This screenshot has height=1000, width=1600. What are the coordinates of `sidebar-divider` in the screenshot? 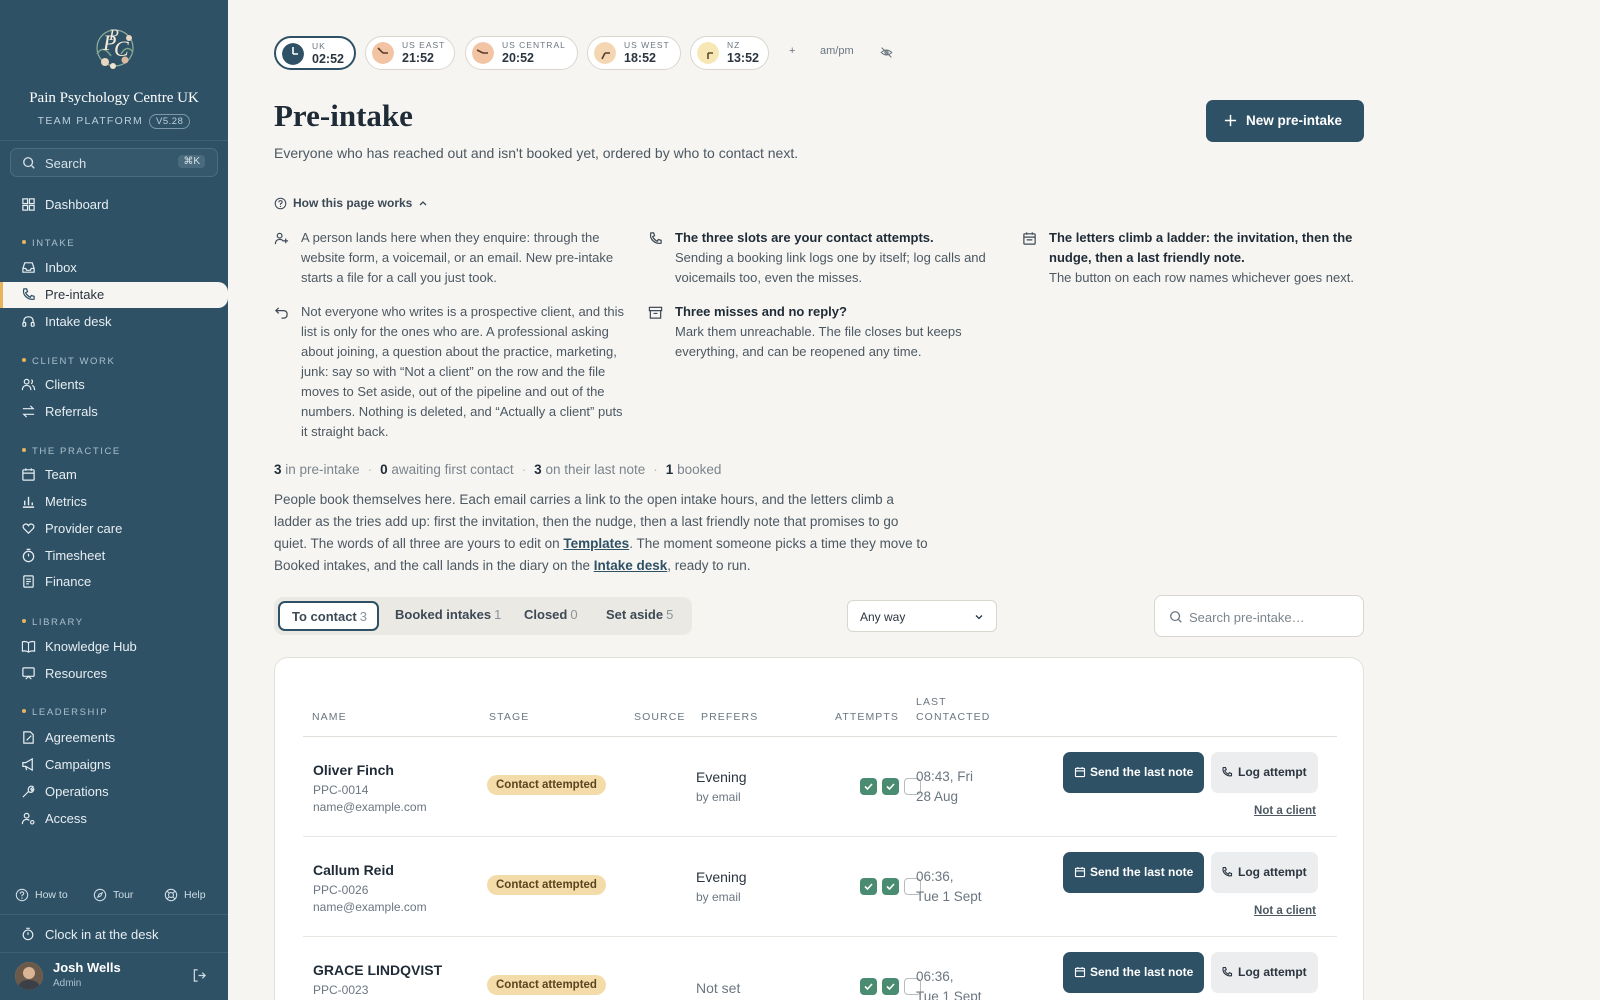 It's located at (114, 952).